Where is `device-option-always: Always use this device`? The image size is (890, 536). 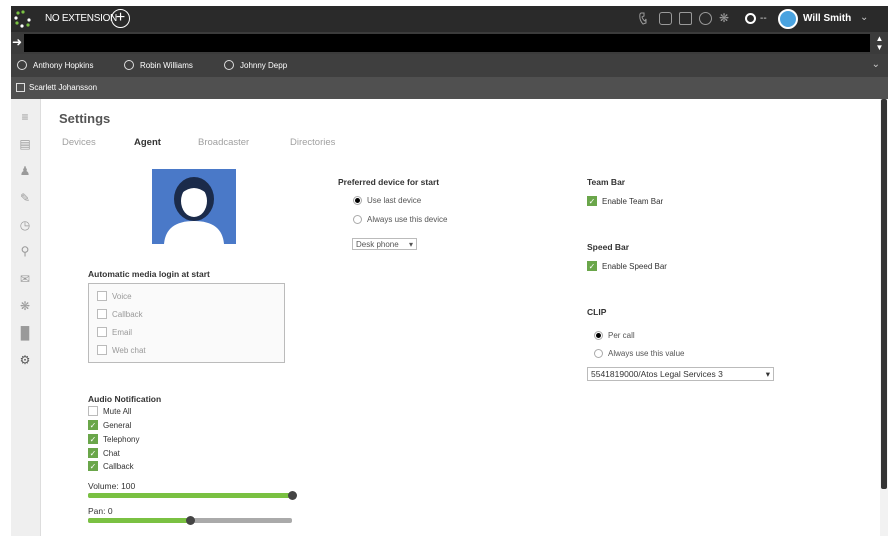
device-option-always: Always use this device is located at coordinates (400, 219).